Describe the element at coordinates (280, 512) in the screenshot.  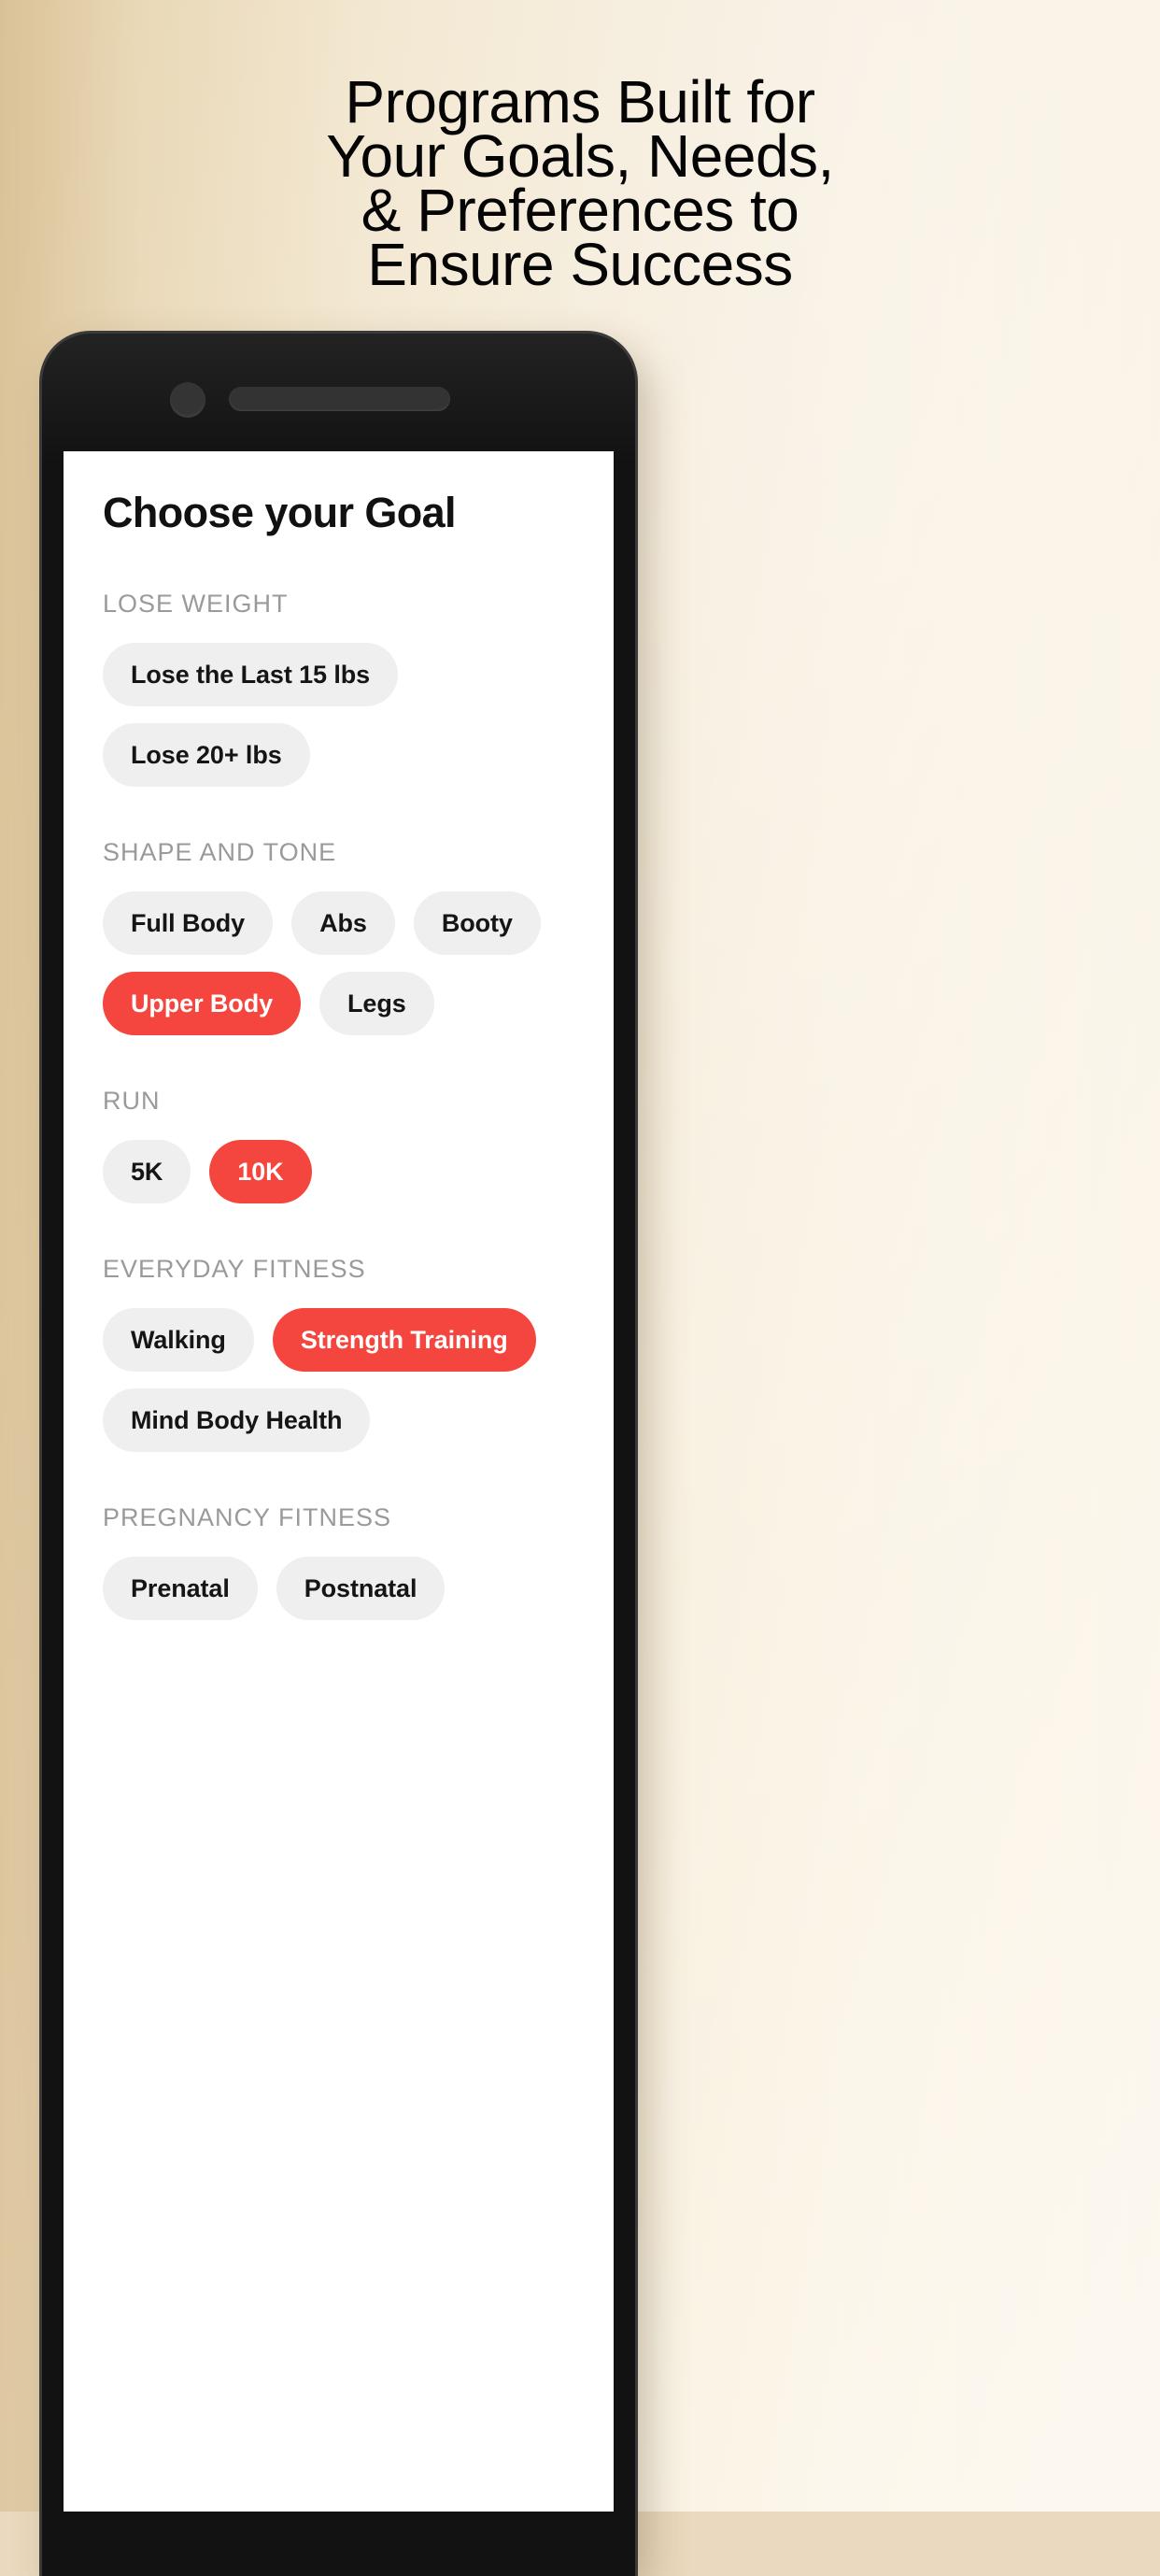
I see `page-title: Choose your Goal` at that location.